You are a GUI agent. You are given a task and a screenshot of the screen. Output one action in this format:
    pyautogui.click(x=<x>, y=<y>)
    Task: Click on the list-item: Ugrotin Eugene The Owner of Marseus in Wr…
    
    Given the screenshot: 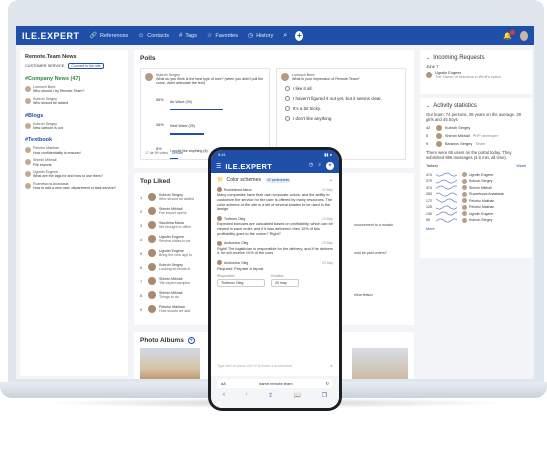 What is the action you would take?
    pyautogui.click(x=476, y=75)
    